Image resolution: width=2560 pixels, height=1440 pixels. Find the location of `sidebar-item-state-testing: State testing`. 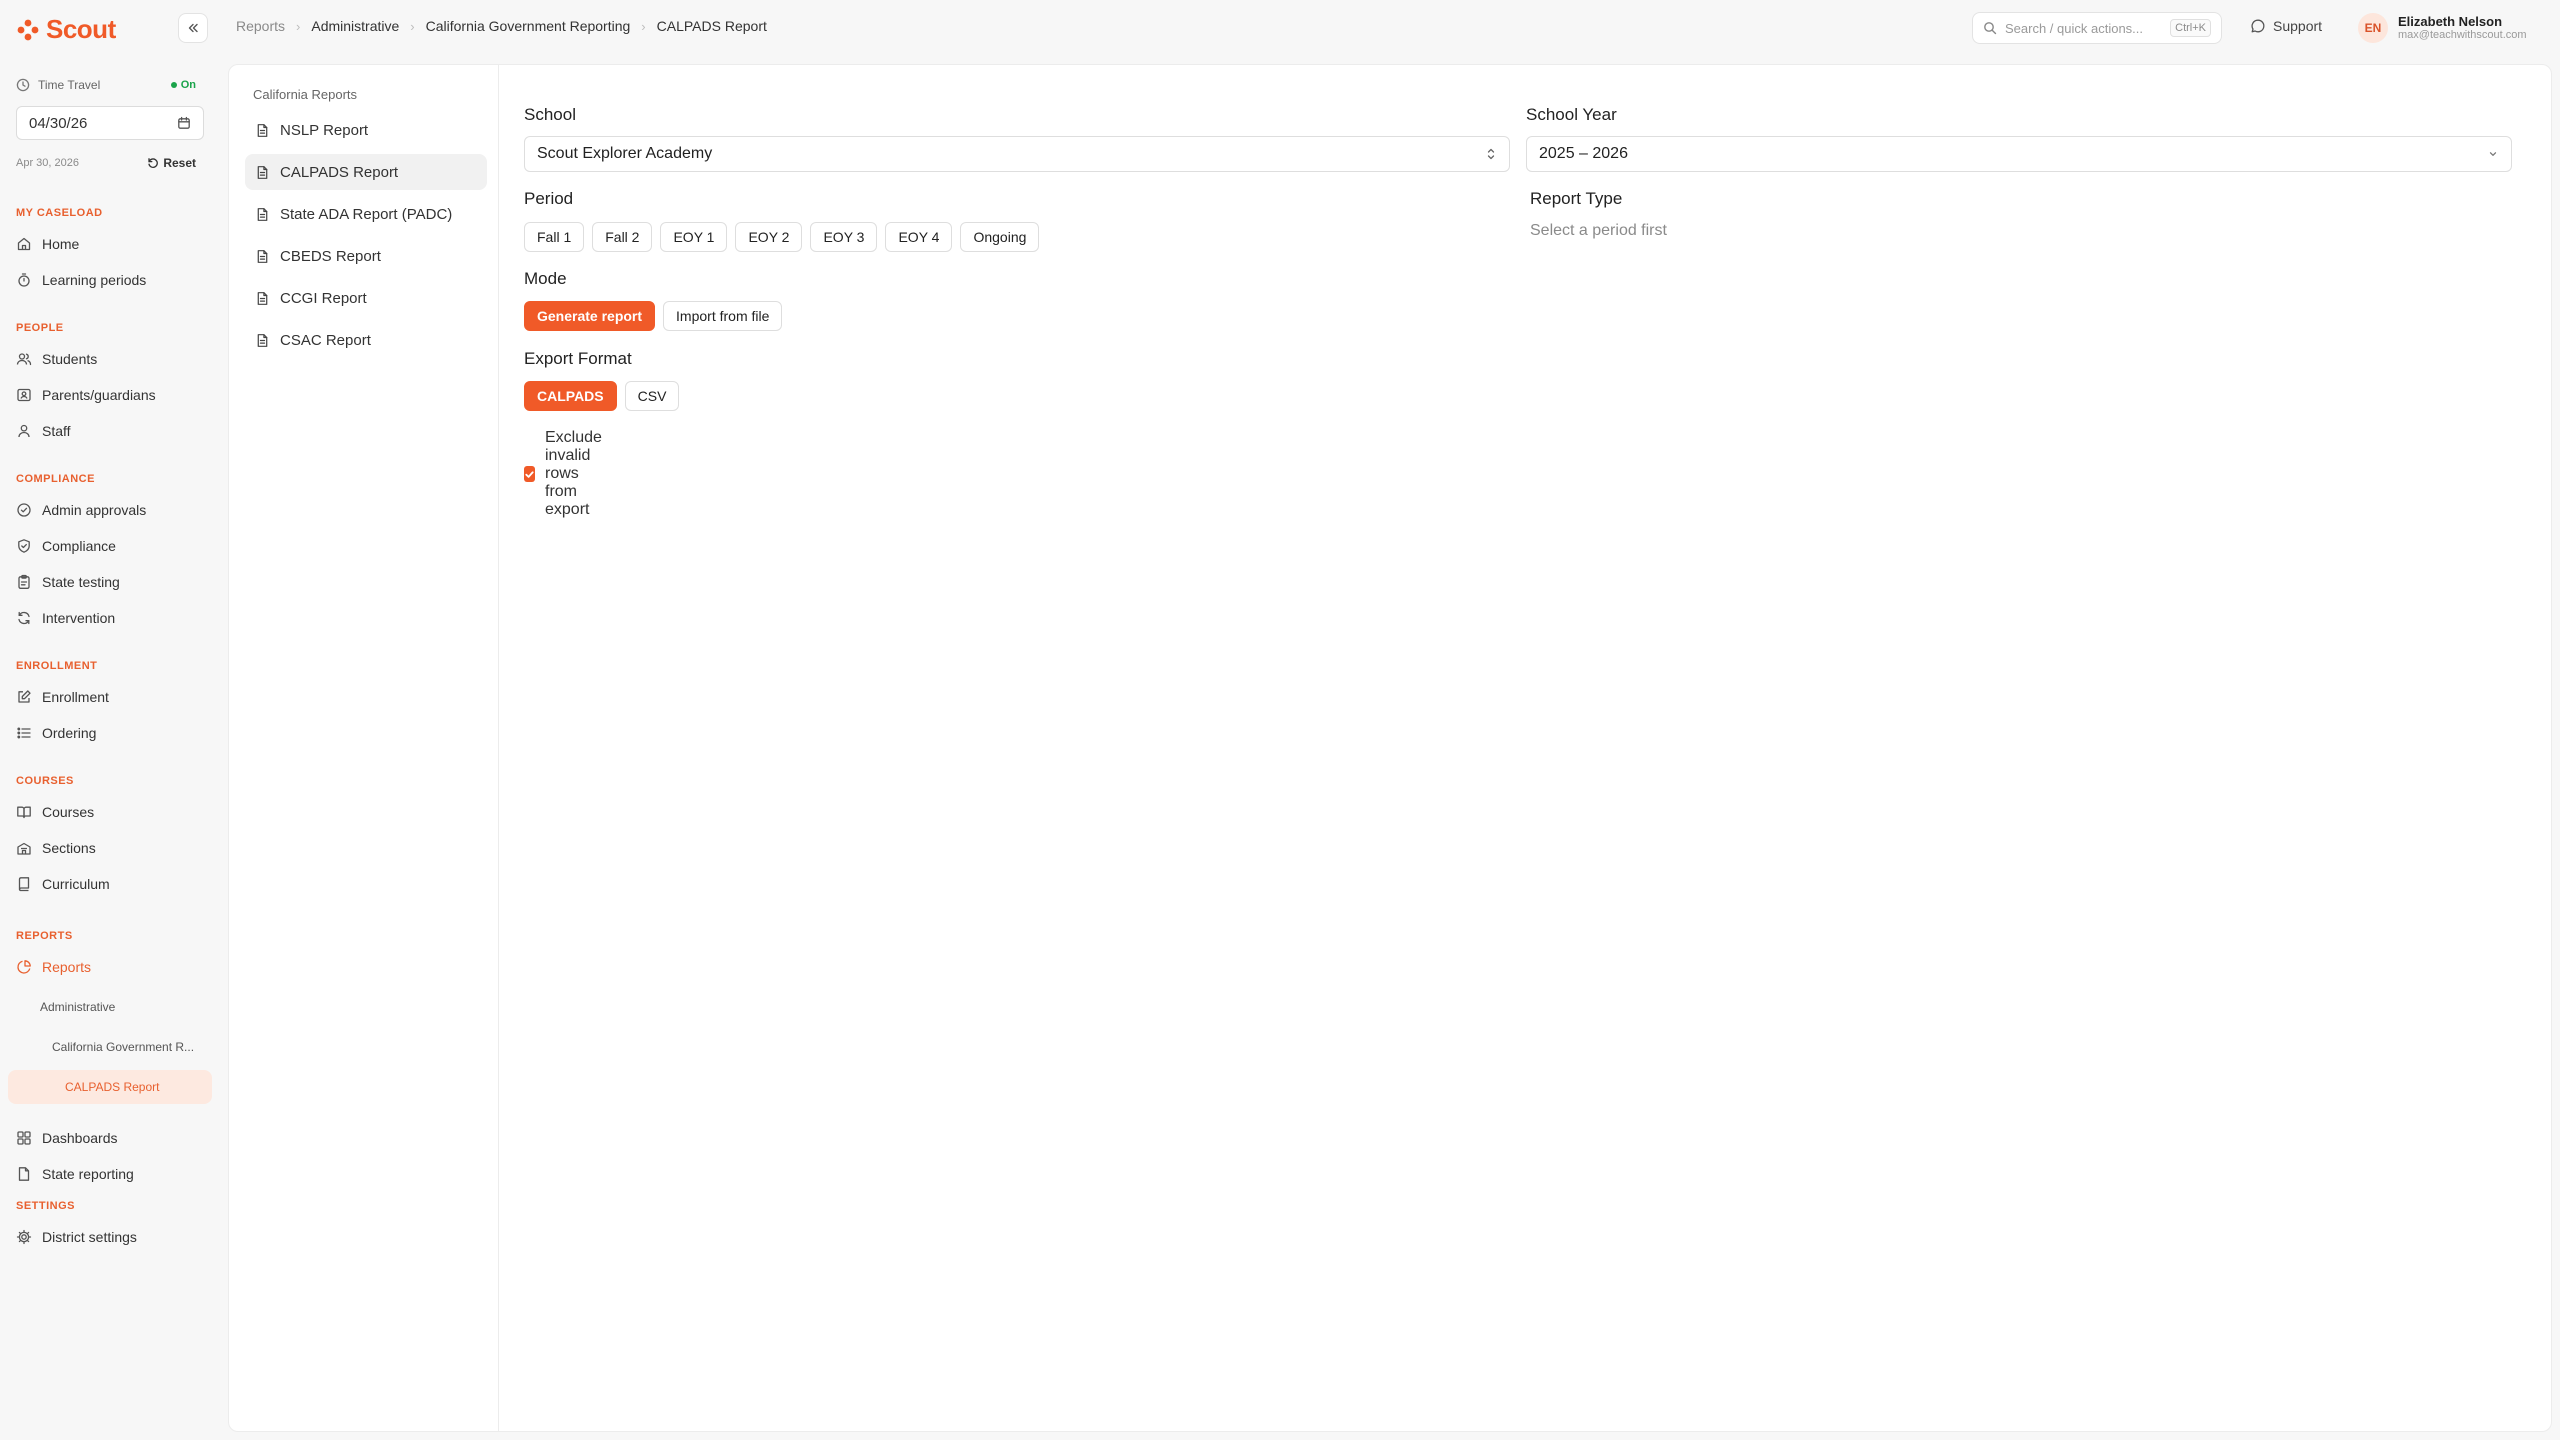

sidebar-item-state-testing: State testing is located at coordinates (111, 582).